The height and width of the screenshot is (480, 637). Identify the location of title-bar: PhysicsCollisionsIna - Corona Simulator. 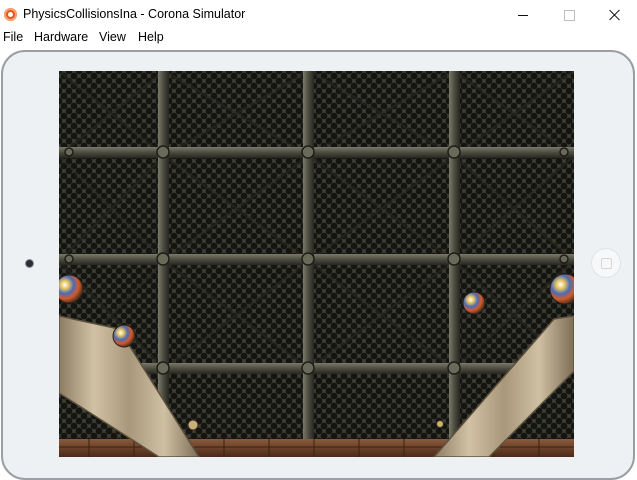
(318, 15).